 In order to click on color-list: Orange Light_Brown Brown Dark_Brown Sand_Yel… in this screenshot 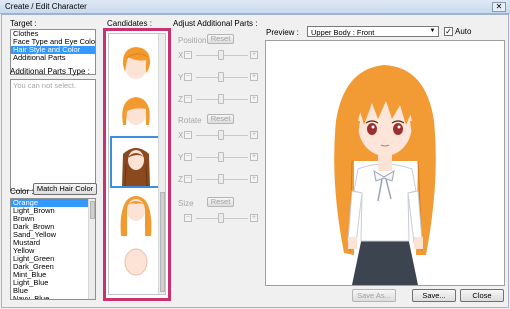, I will do `click(53, 249)`.